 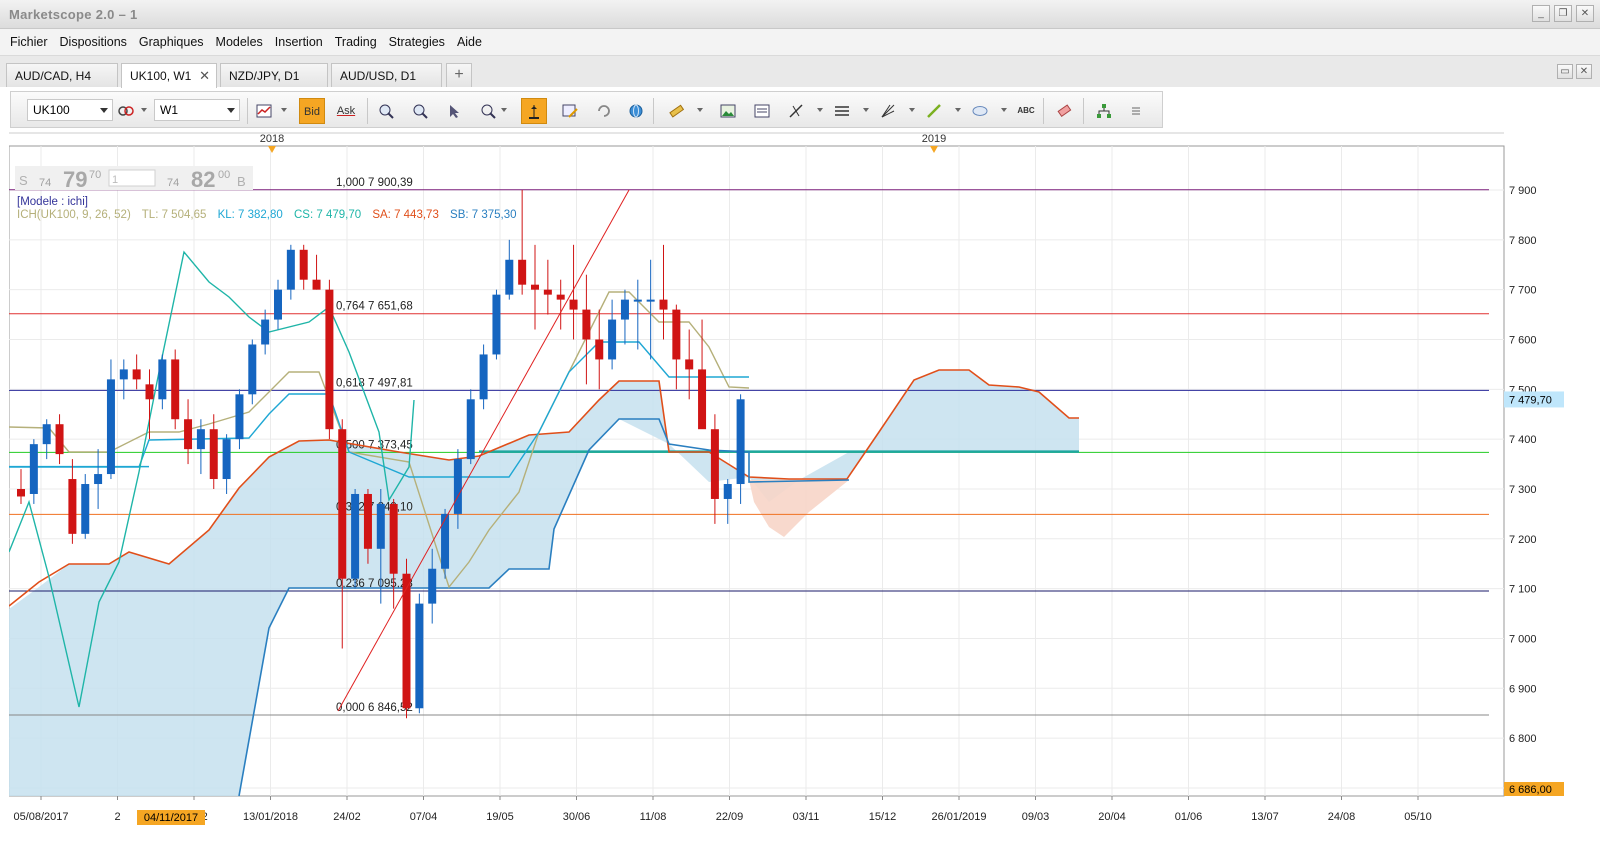 I want to click on line-tools-icon, so click(x=796, y=111).